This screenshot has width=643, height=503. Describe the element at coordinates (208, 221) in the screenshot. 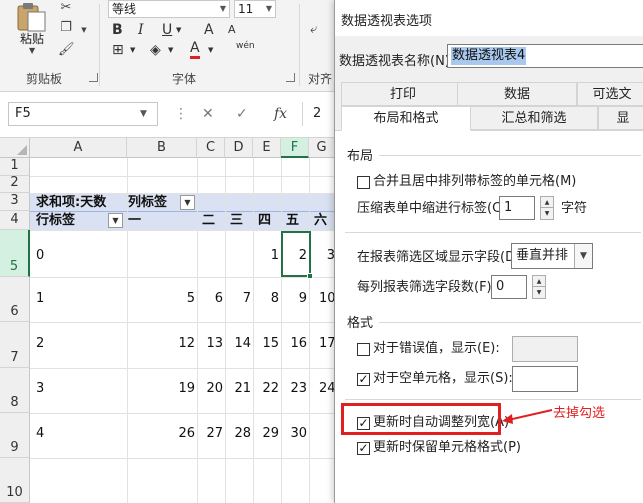

I see `col-header-2: 二` at that location.